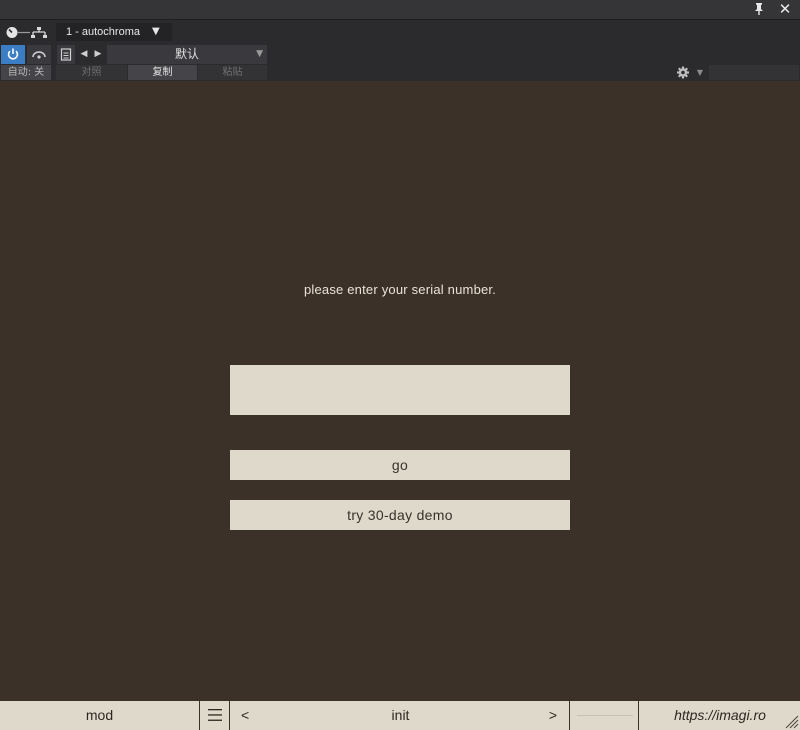  What do you see at coordinates (400, 515) in the screenshot?
I see `demo-button: try 30-day demo` at bounding box center [400, 515].